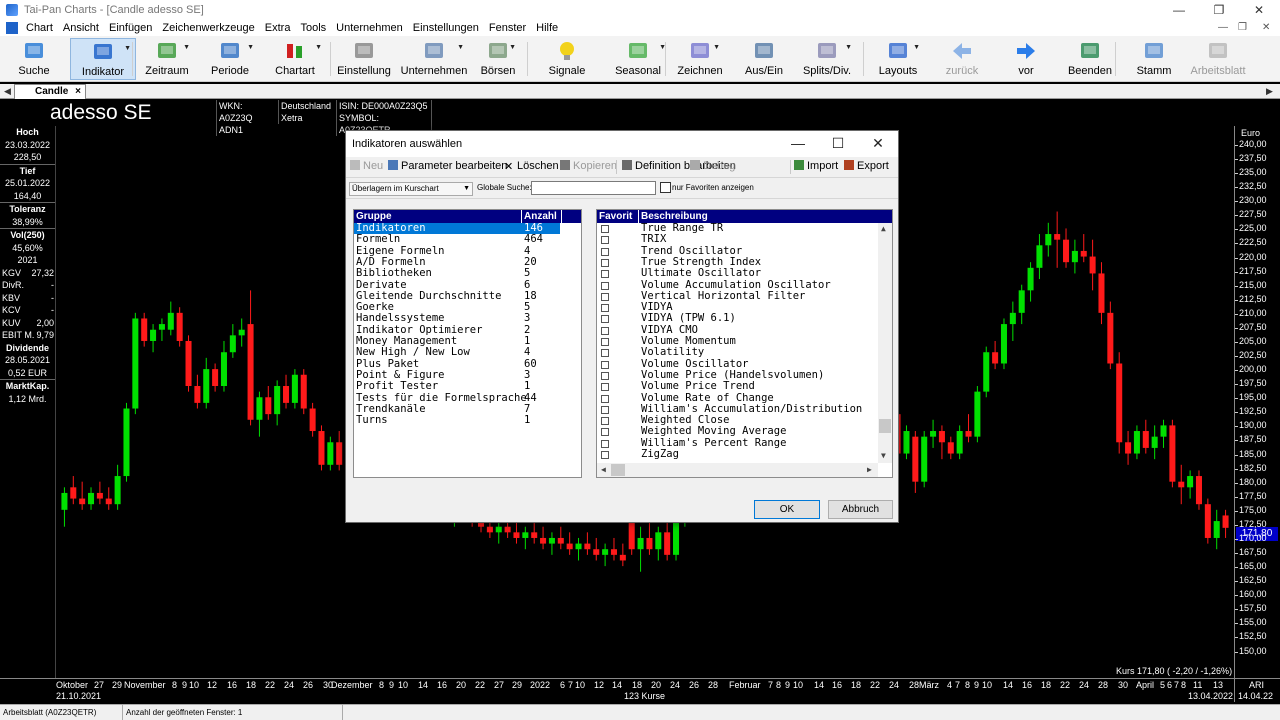 The image size is (1280, 720). What do you see at coordinates (737, 307) in the screenshot?
I see `indicator-row: VIDYA` at bounding box center [737, 307].